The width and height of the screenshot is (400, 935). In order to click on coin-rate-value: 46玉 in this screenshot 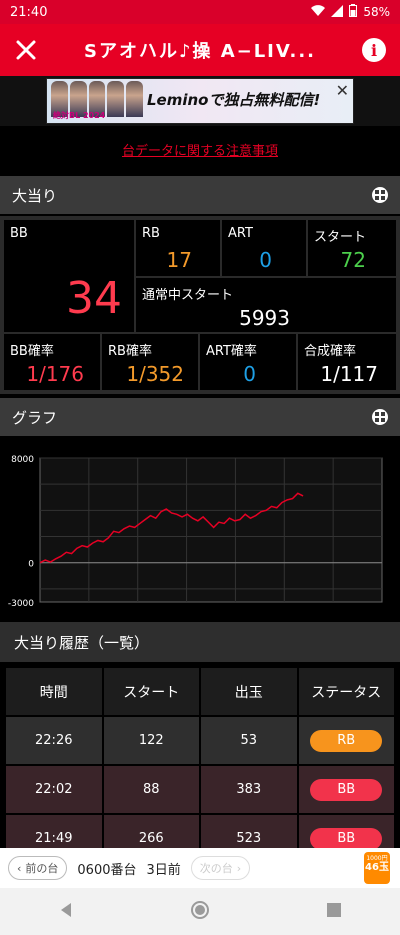, I will do `click(377, 867)`.